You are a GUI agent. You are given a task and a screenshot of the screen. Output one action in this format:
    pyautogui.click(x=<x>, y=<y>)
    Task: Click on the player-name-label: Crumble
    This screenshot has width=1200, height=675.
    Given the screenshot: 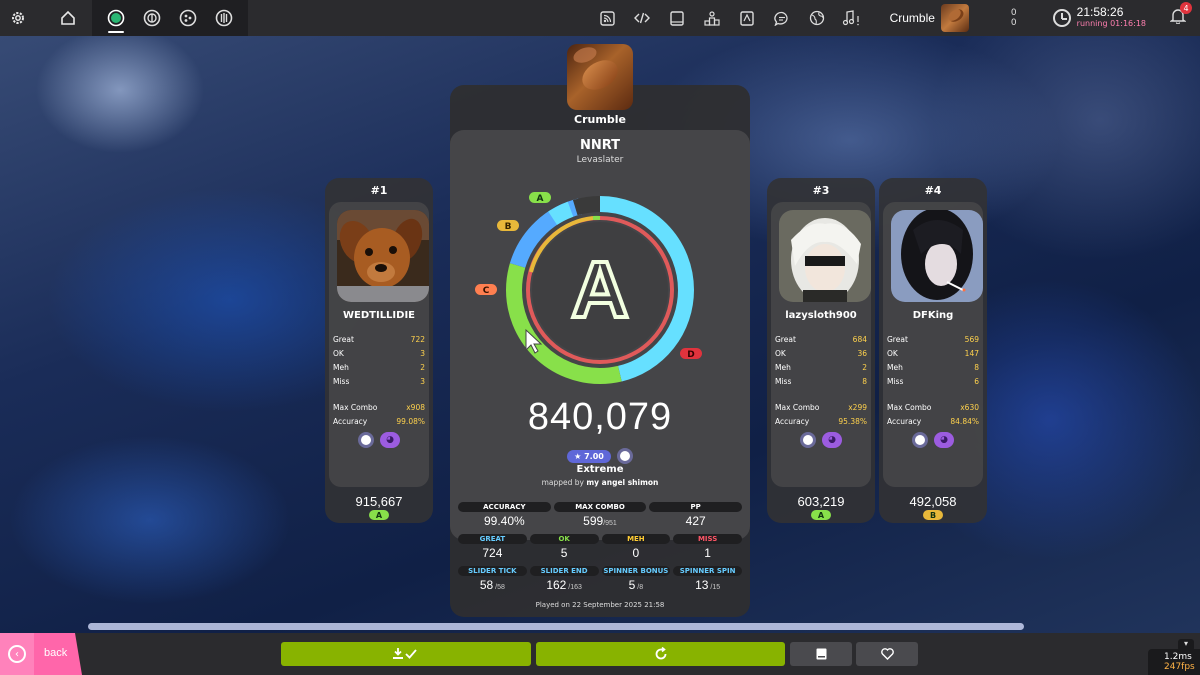 What is the action you would take?
    pyautogui.click(x=600, y=119)
    